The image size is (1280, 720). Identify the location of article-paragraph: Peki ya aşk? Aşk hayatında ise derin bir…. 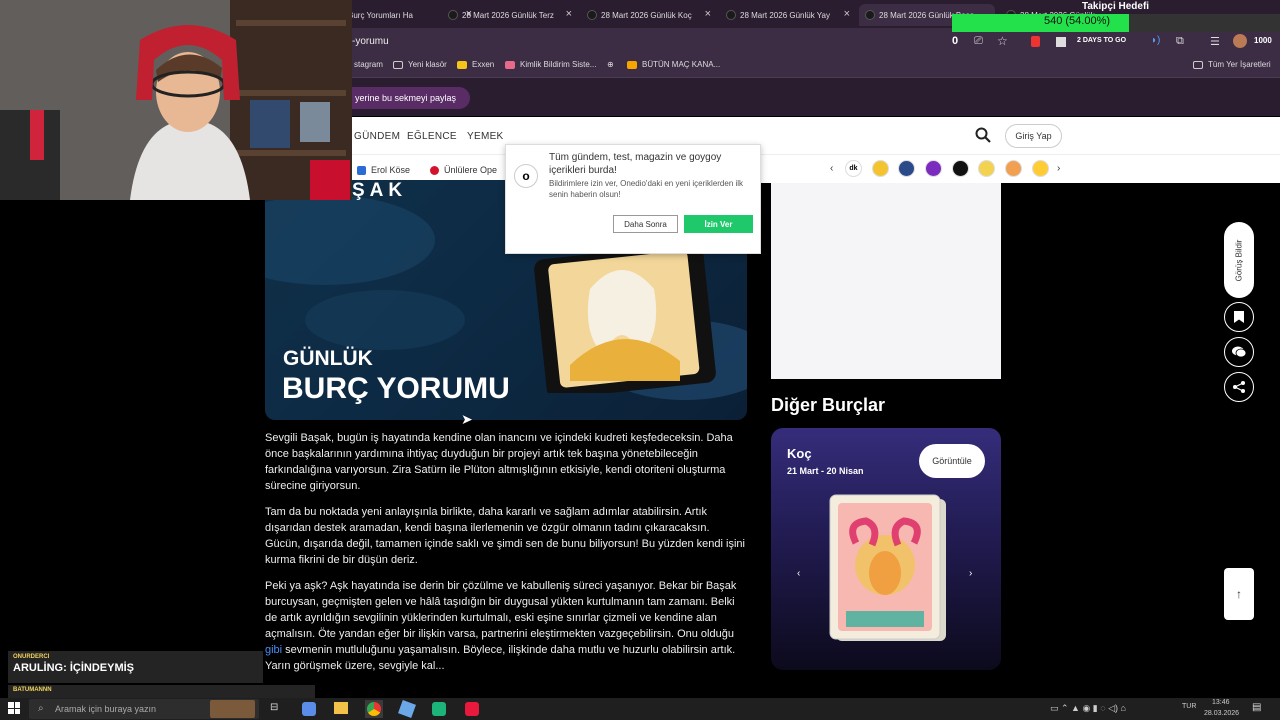
(506, 626).